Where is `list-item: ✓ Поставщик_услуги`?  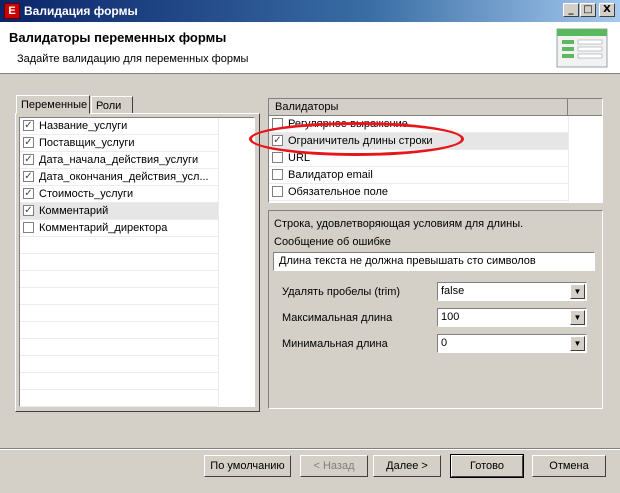
list-item: ✓ Поставщик_услуги is located at coordinates (119, 143).